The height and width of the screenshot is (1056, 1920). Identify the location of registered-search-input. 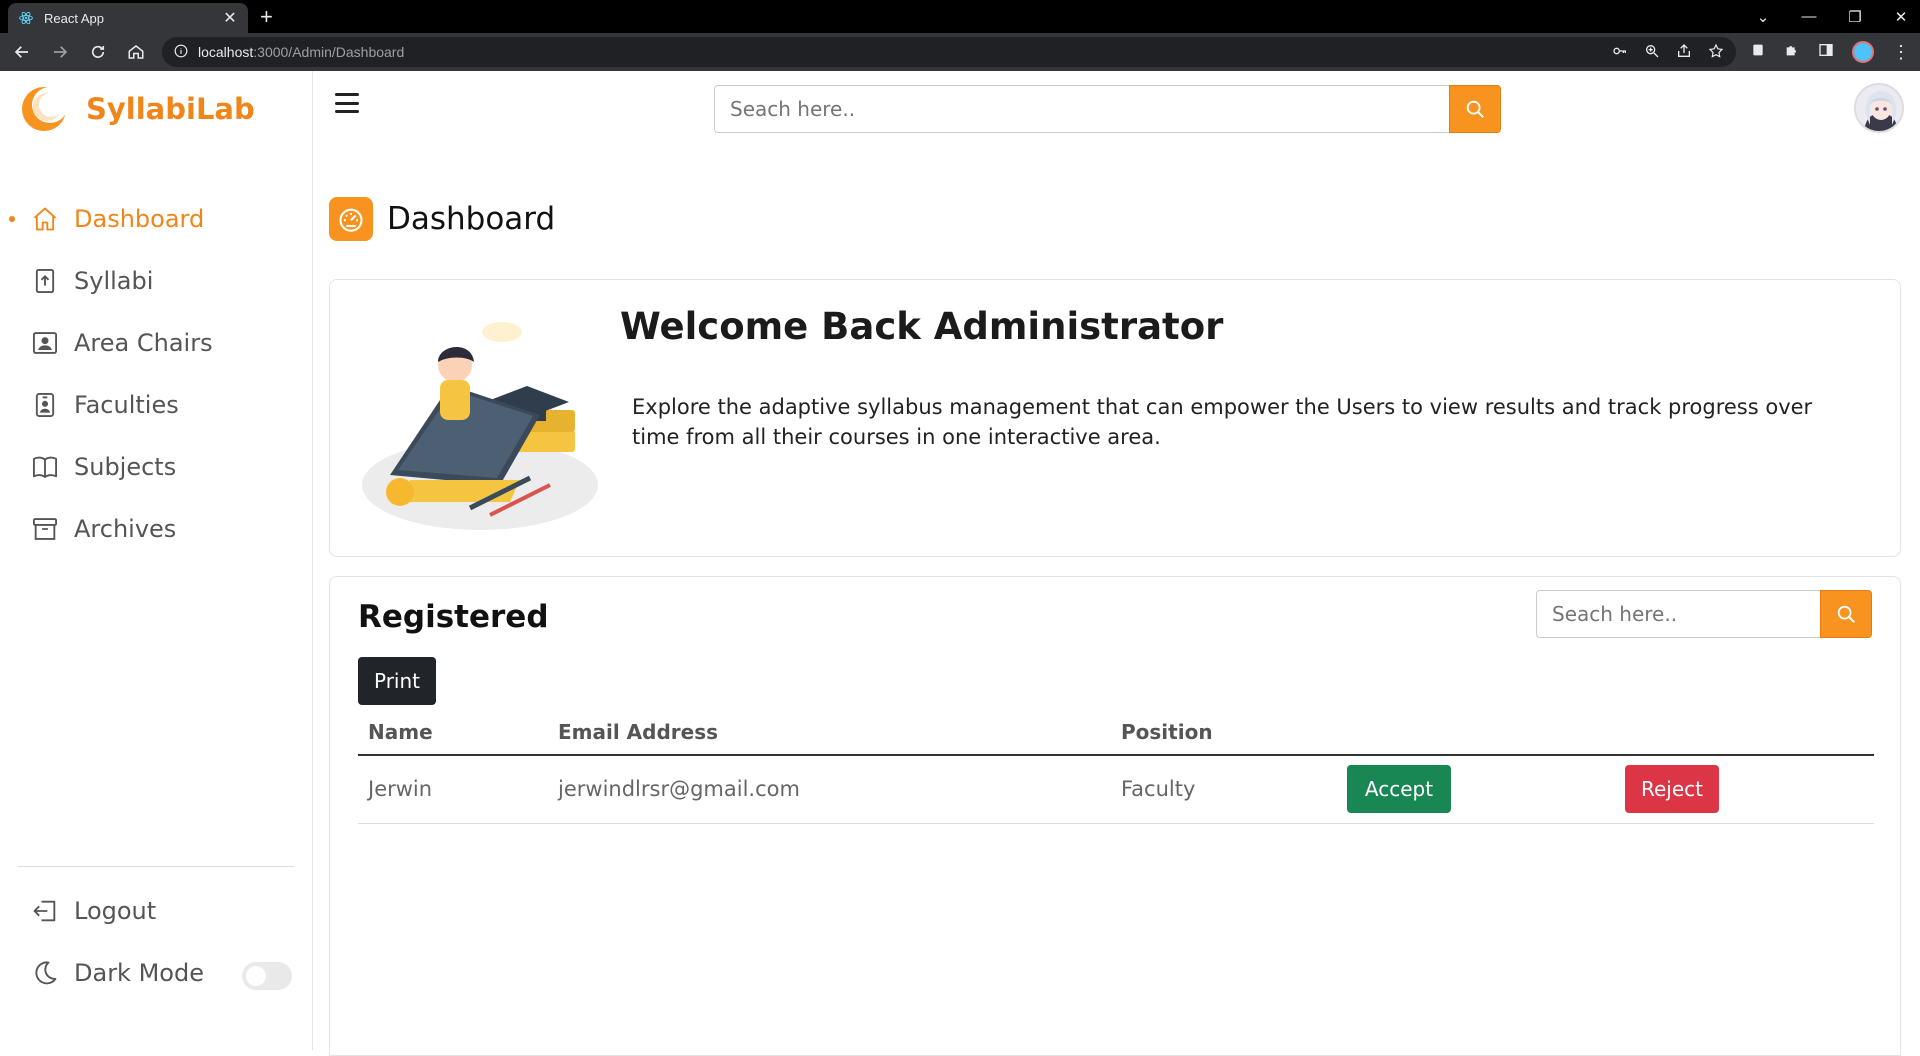
(1678, 614).